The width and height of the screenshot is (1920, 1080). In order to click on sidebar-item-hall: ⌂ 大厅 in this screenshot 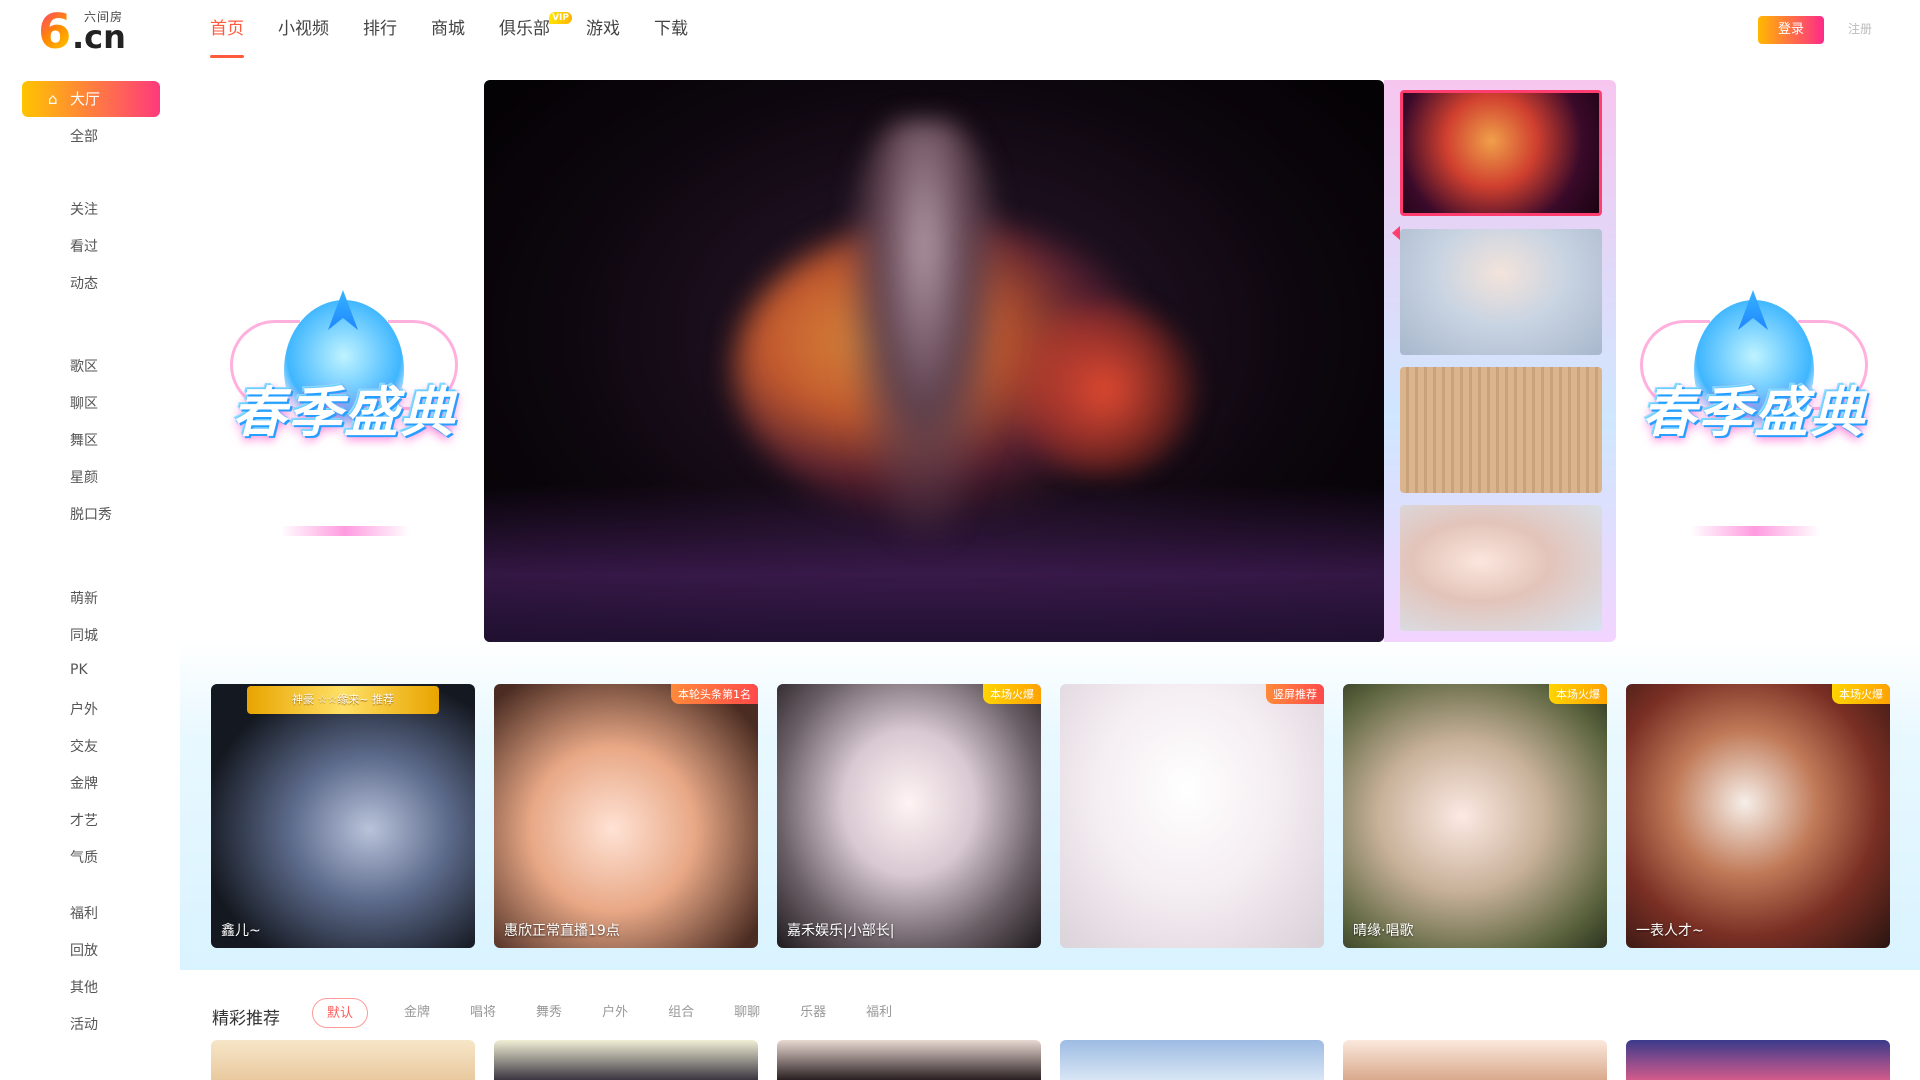, I will do `click(91, 99)`.